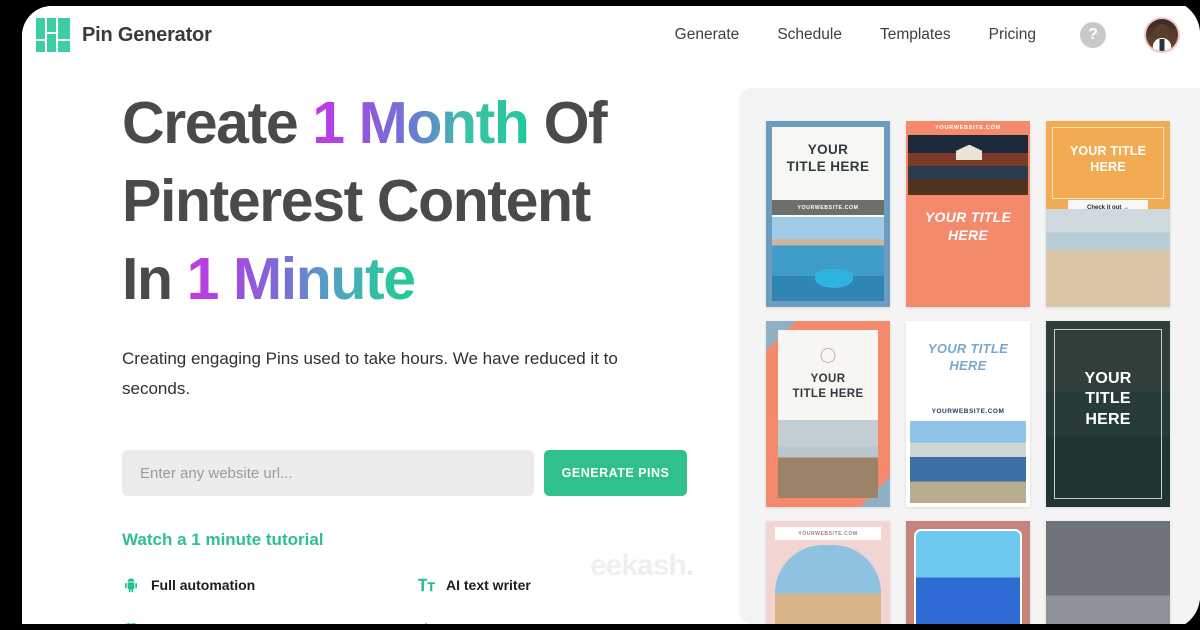 The image size is (1200, 630). I want to click on pin-motorbike-coral: YOUR TITLE HERE, so click(828, 414).